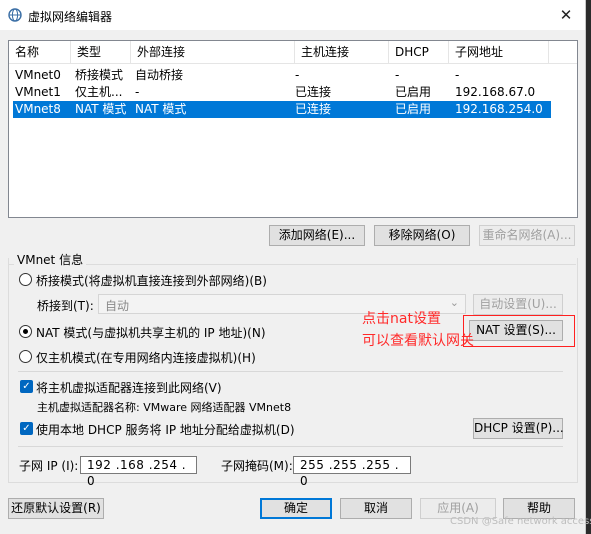  Describe the element at coordinates (418, 341) in the screenshot. I see `annotation-text-line2: 可以查看默认网关` at that location.